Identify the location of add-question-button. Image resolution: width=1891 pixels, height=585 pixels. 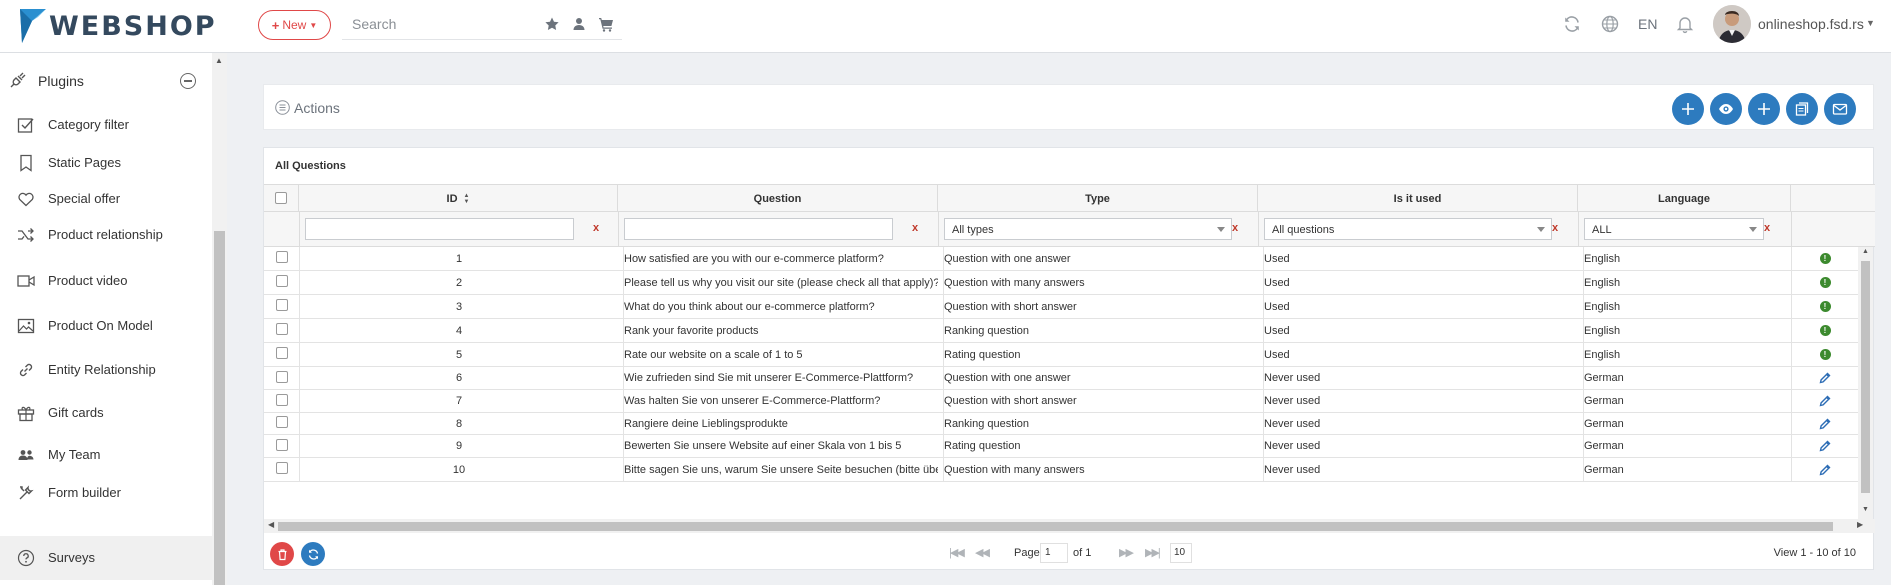
(1764, 109).